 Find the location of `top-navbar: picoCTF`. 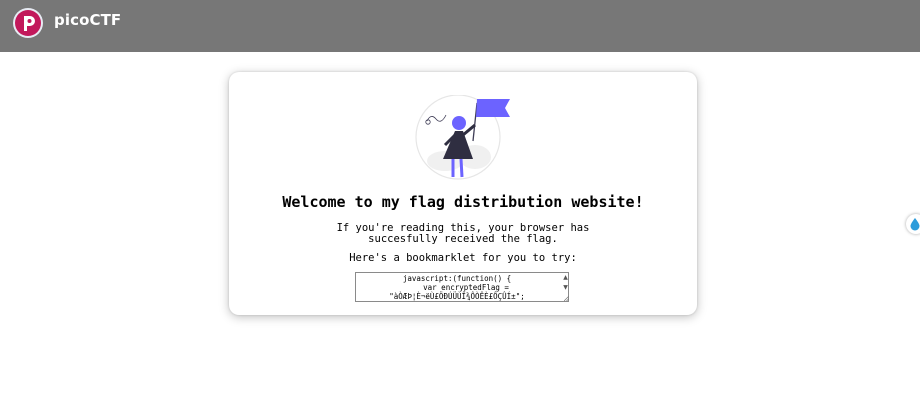

top-navbar: picoCTF is located at coordinates (460, 26).